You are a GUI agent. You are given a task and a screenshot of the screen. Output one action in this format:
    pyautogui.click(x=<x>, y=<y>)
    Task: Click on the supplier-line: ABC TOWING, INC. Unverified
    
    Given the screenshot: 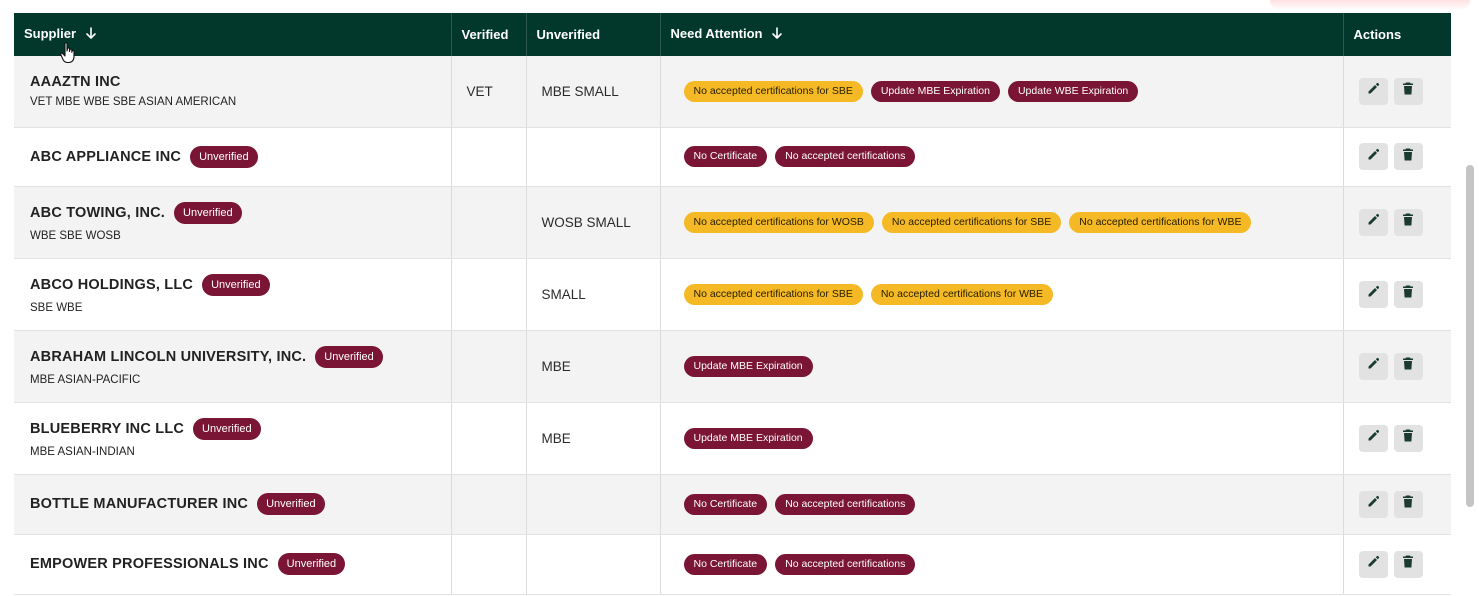 What is the action you would take?
    pyautogui.click(x=240, y=213)
    